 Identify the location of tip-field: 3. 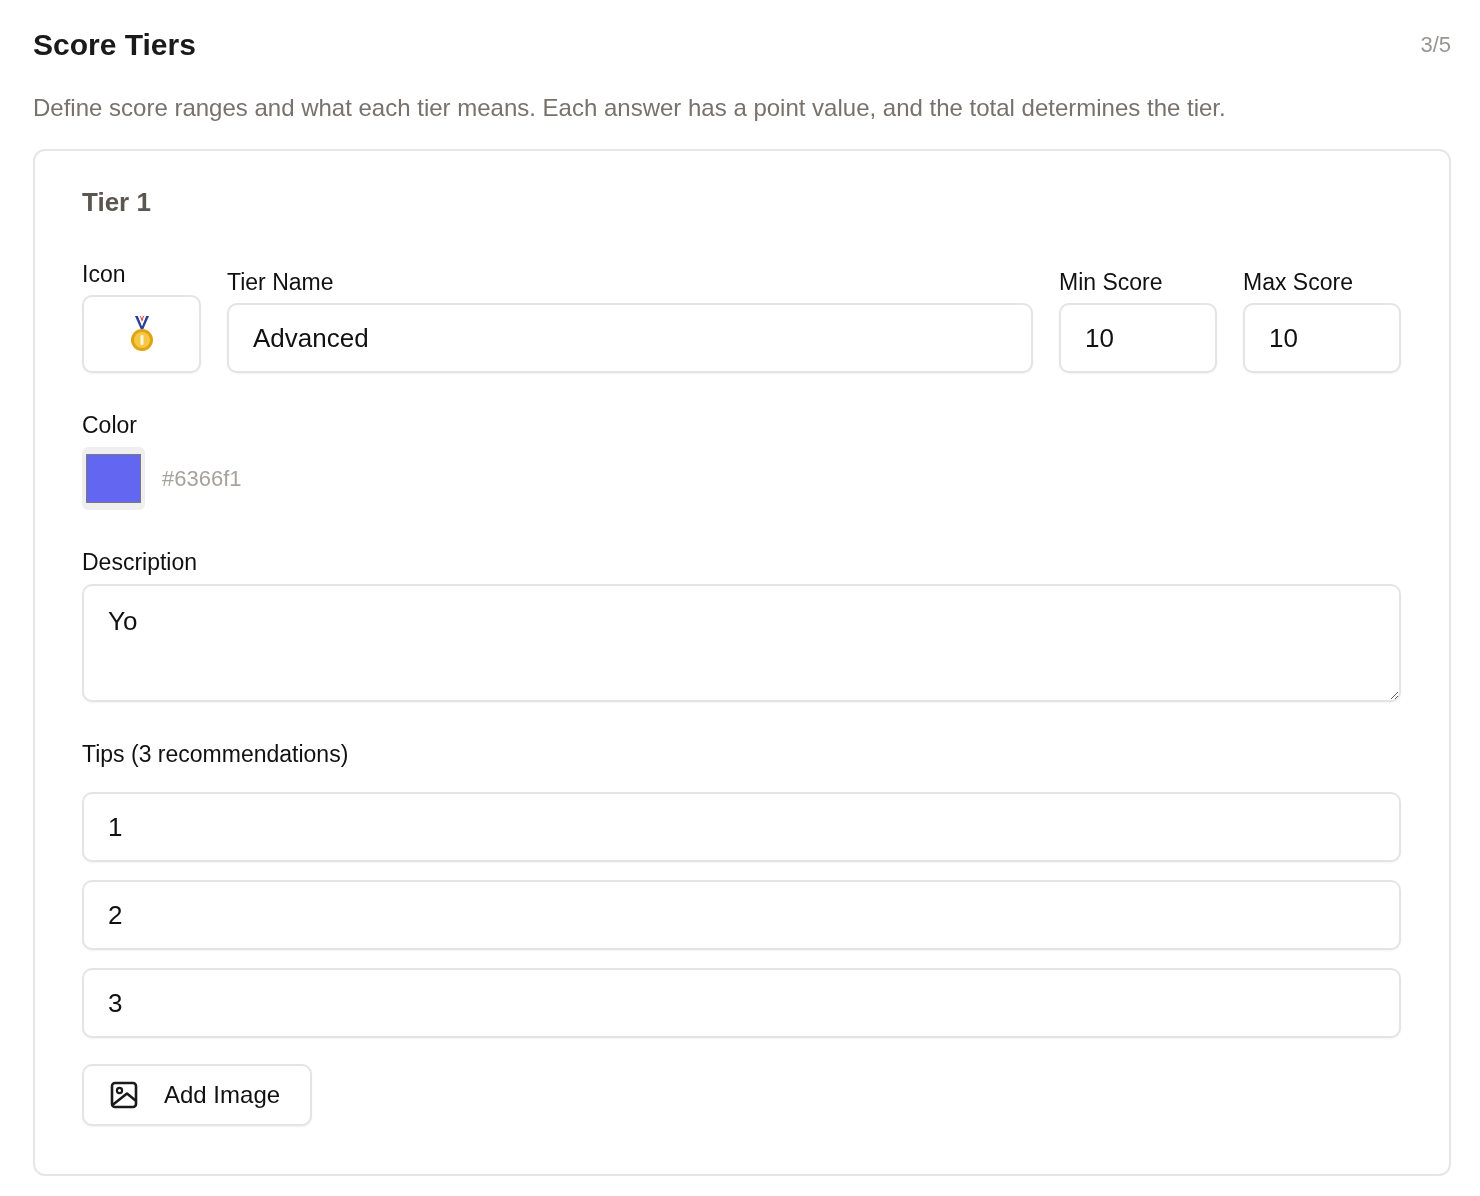
(741, 1003).